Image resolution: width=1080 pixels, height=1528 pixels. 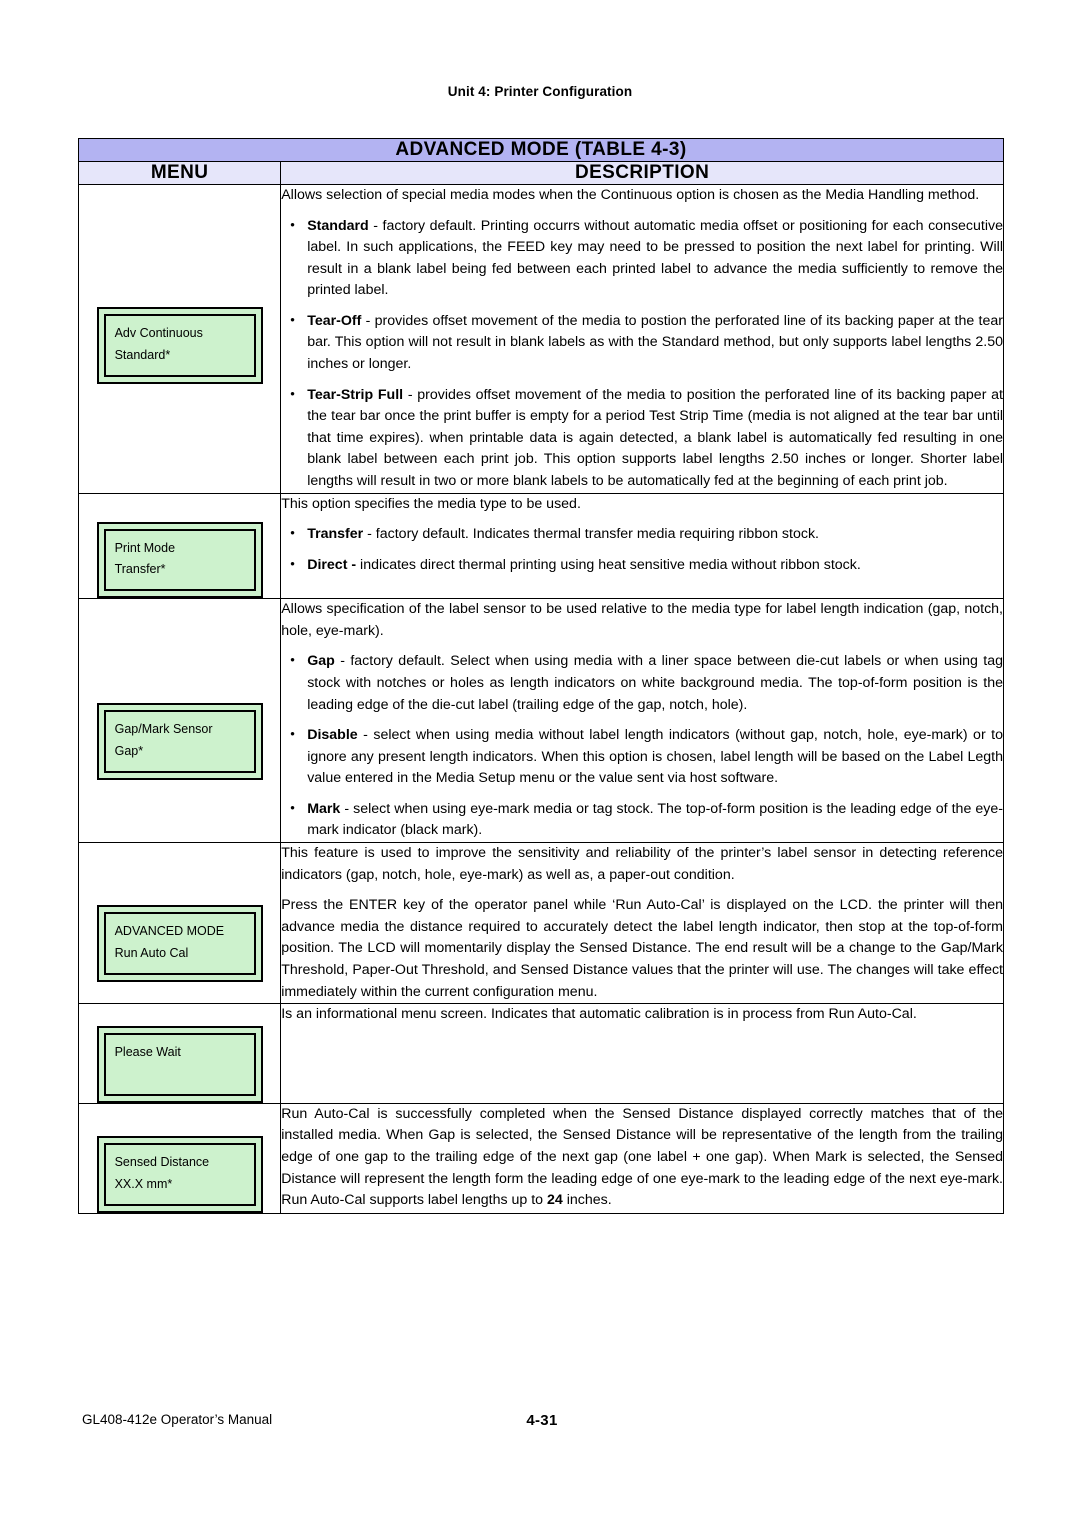 I want to click on menu-cell-sensed-distance: Sensed Distance XX.X mm*, so click(x=179, y=1158).